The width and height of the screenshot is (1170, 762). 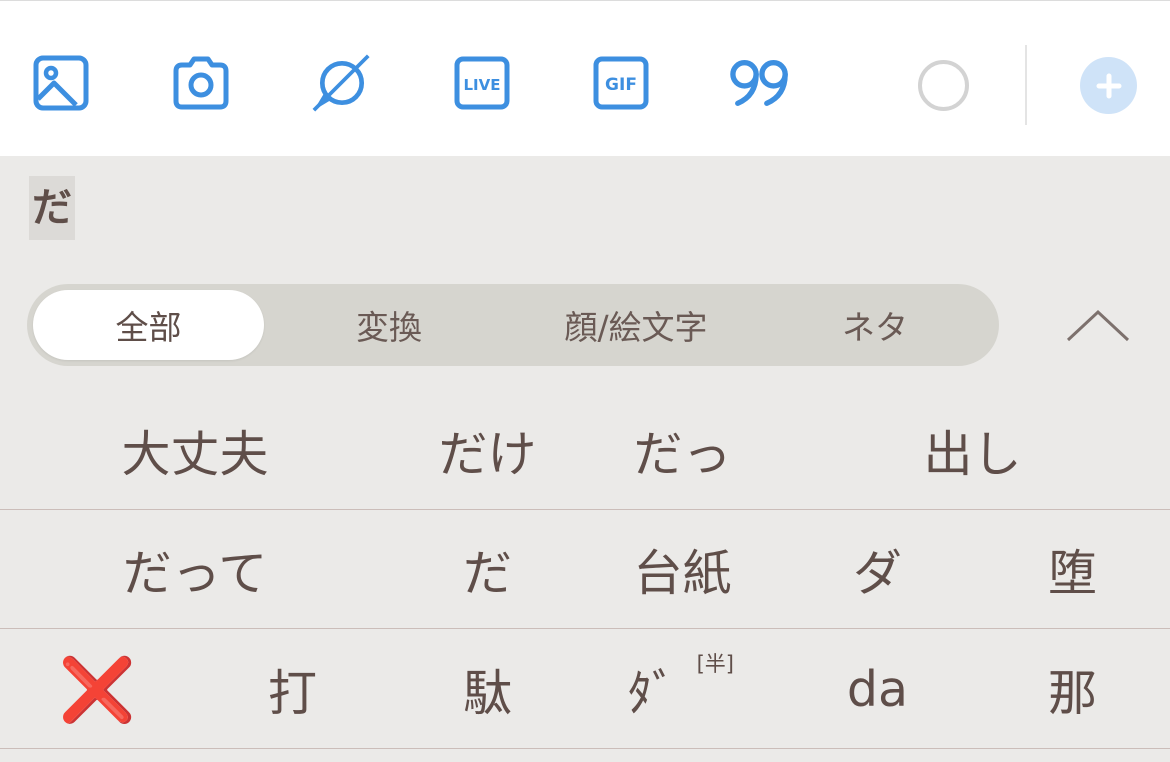 I want to click on live-icon: LIVE, so click(x=482, y=83).